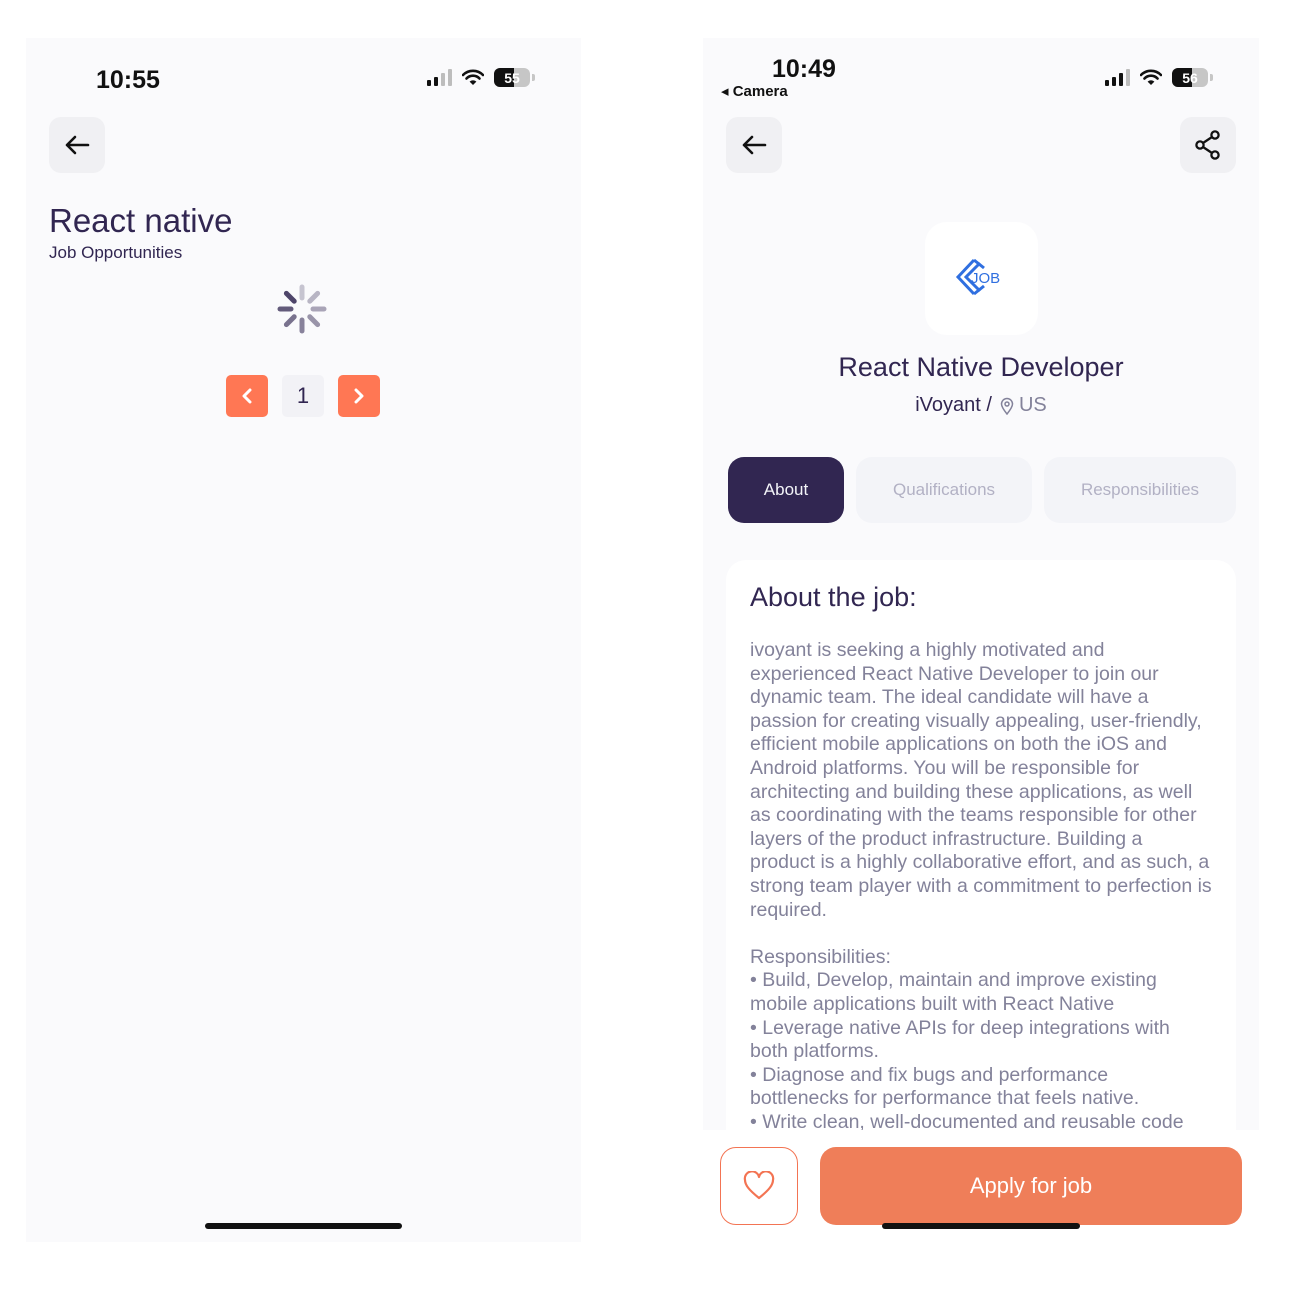 Image resolution: width=1306 pixels, height=1293 pixels. I want to click on status-icons: 56, so click(1159, 77).